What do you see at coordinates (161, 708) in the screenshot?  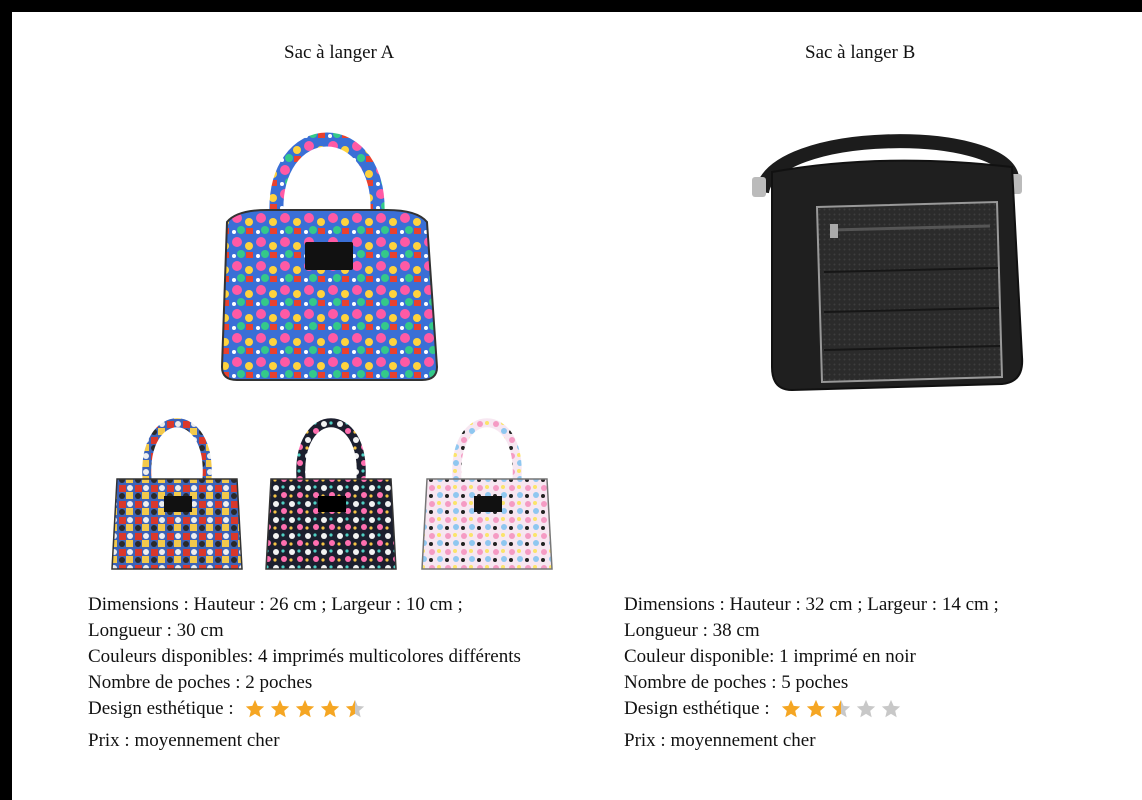 I see `product-a-design-label: Design esthétique :` at bounding box center [161, 708].